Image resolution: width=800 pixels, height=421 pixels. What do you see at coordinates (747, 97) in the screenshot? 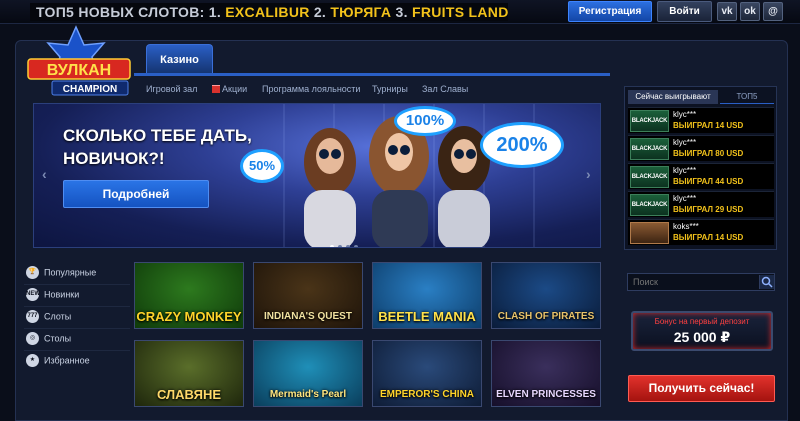
I see `tab-top5: ТОП5` at bounding box center [747, 97].